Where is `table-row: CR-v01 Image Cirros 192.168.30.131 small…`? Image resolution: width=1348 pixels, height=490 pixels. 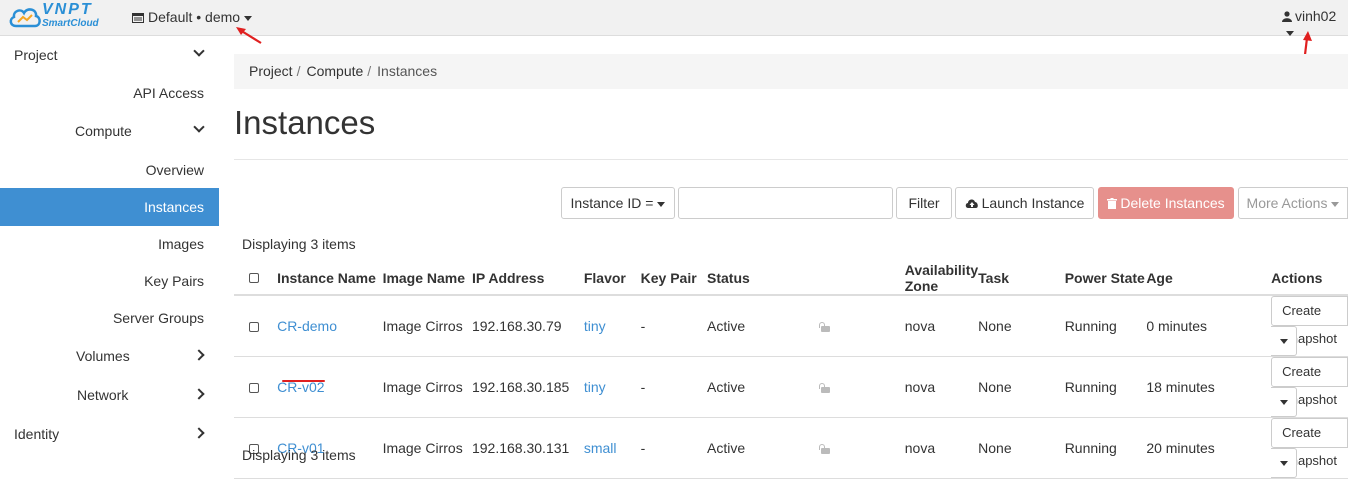 table-row: CR-v01 Image Cirros 192.168.30.131 small… is located at coordinates (791, 448).